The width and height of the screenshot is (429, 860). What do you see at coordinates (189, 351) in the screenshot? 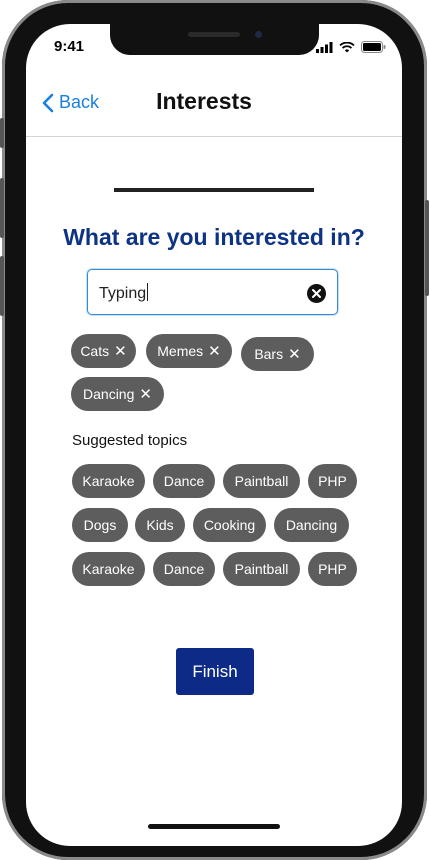
I see `selected-chip: Memes ✕` at bounding box center [189, 351].